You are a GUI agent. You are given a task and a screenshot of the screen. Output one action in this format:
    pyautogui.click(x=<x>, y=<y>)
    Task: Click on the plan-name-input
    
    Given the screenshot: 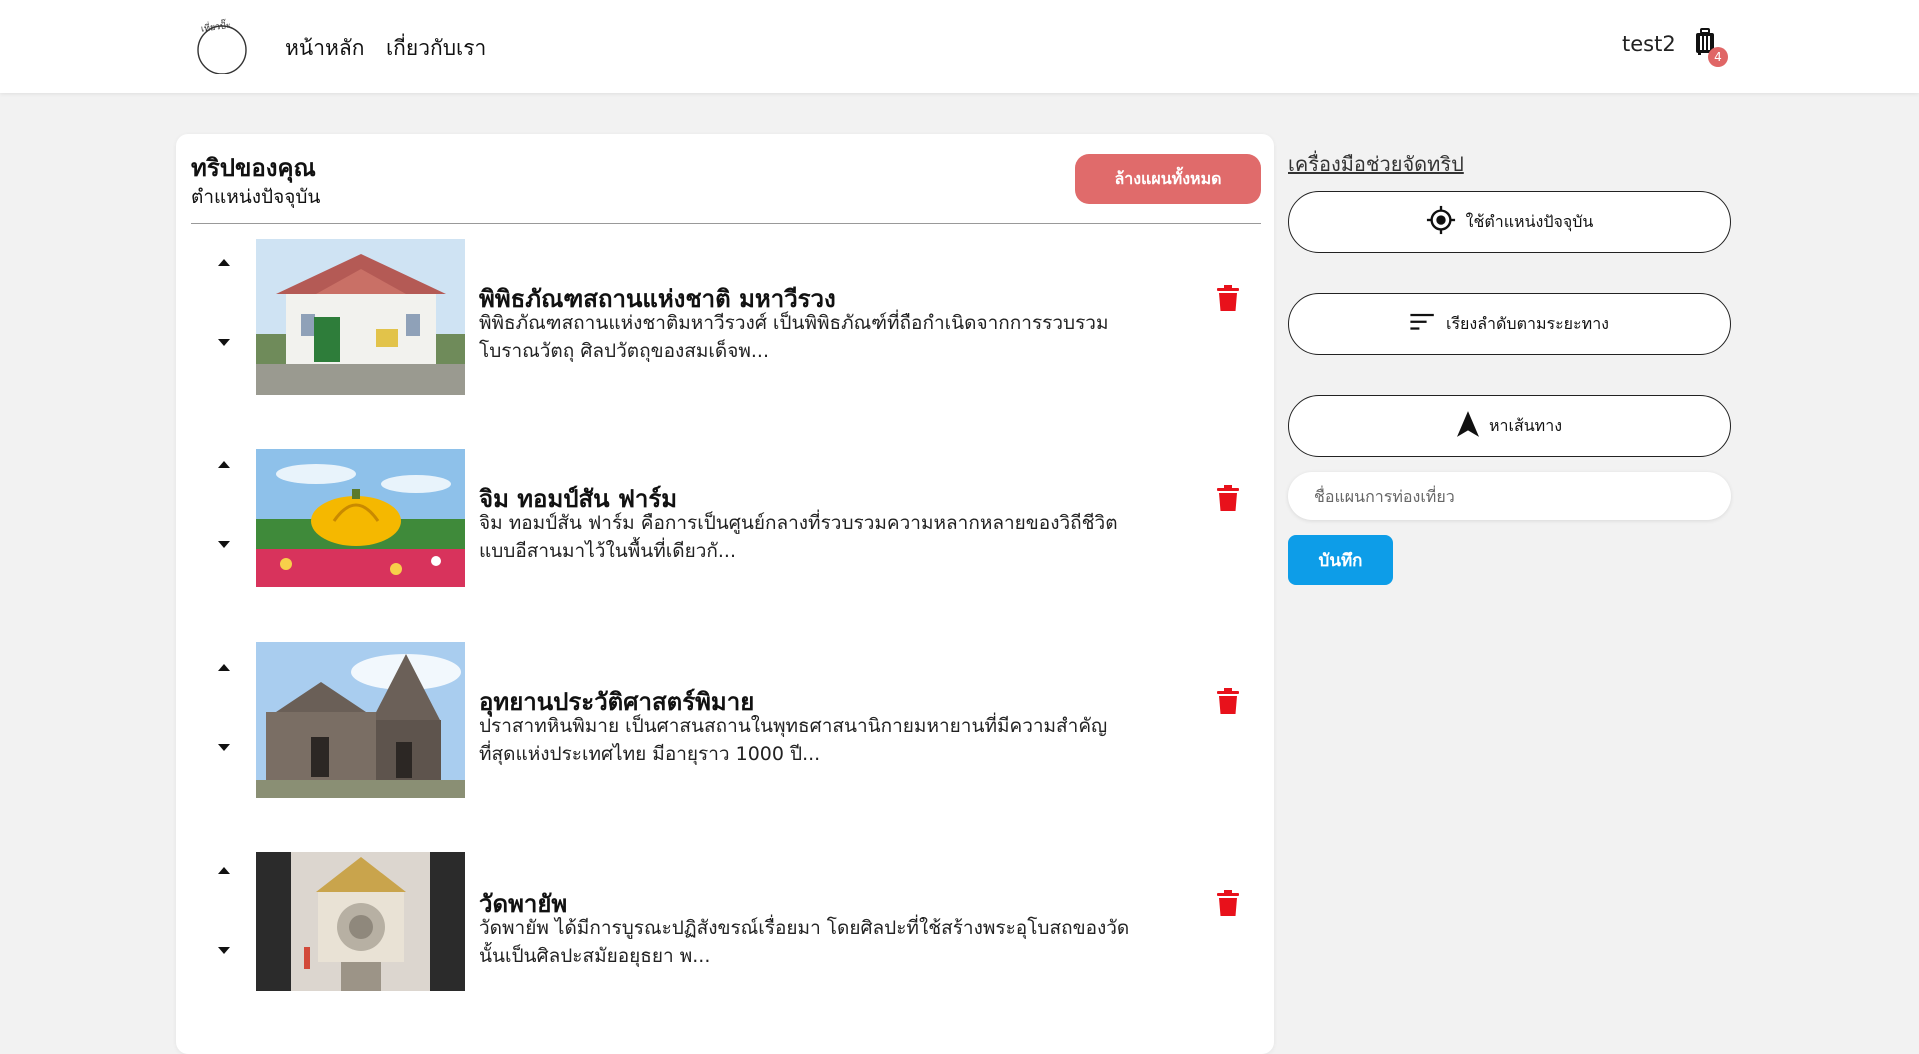 What is the action you would take?
    pyautogui.click(x=1509, y=496)
    